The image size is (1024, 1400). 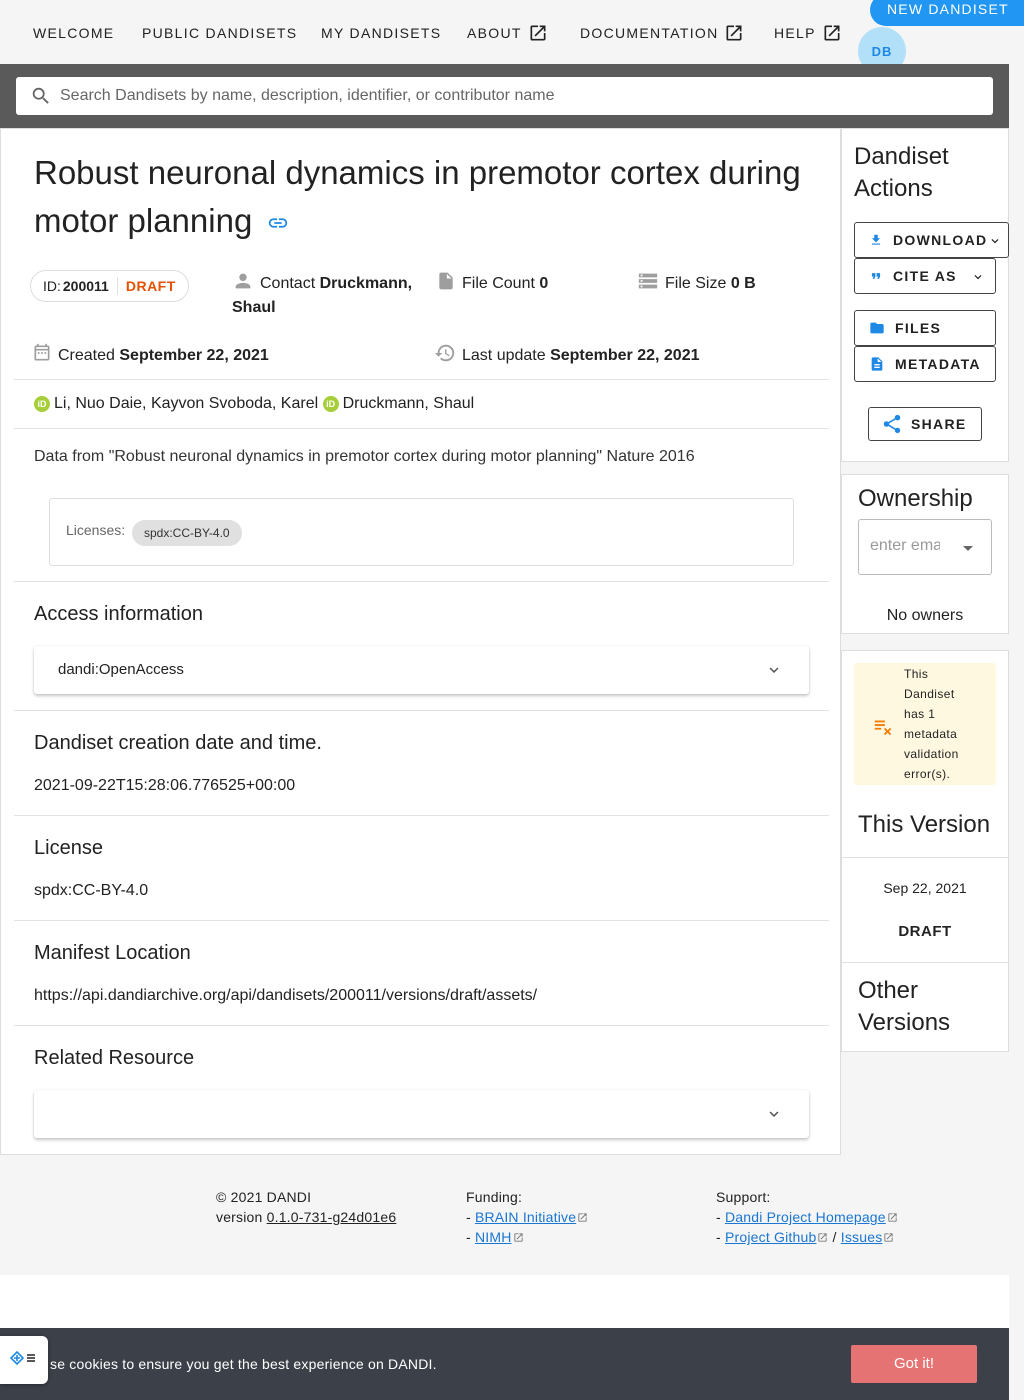 What do you see at coordinates (924, 824) in the screenshot?
I see `this-version-title: This Version` at bounding box center [924, 824].